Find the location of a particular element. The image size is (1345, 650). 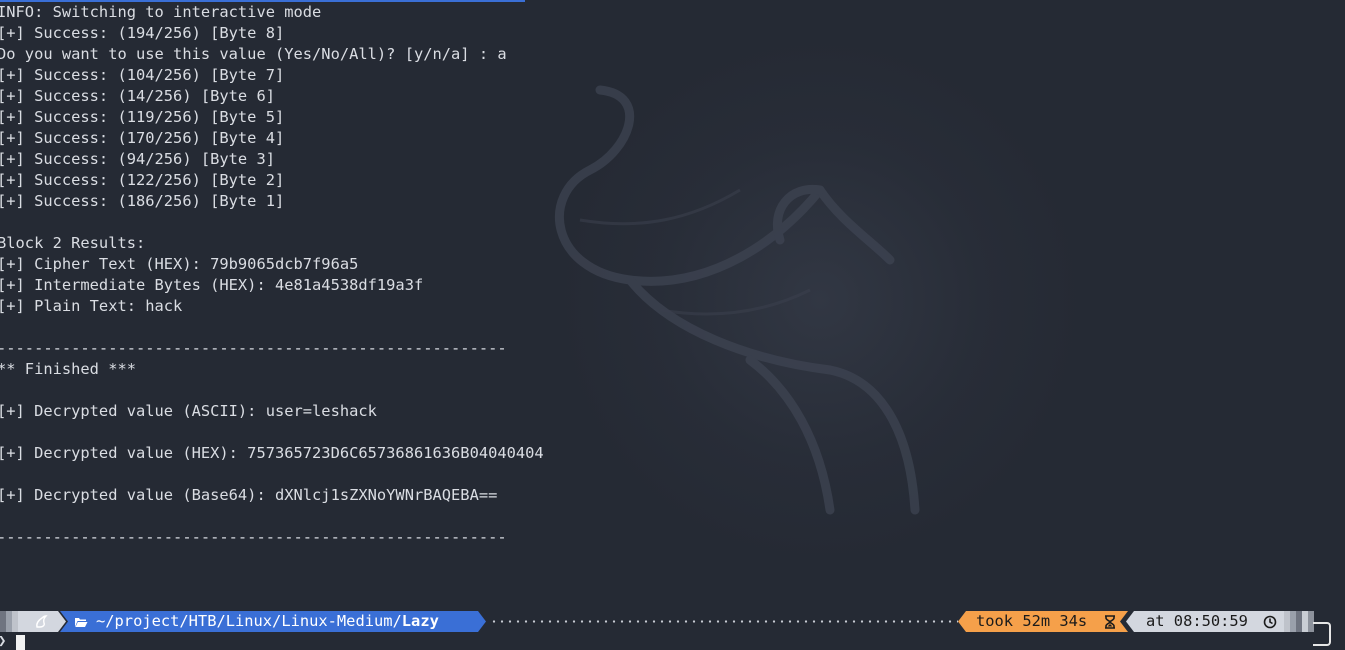

current-directory: ~/project/HTB/Linux/Linux-Medium/Lazy is located at coordinates (267, 621).